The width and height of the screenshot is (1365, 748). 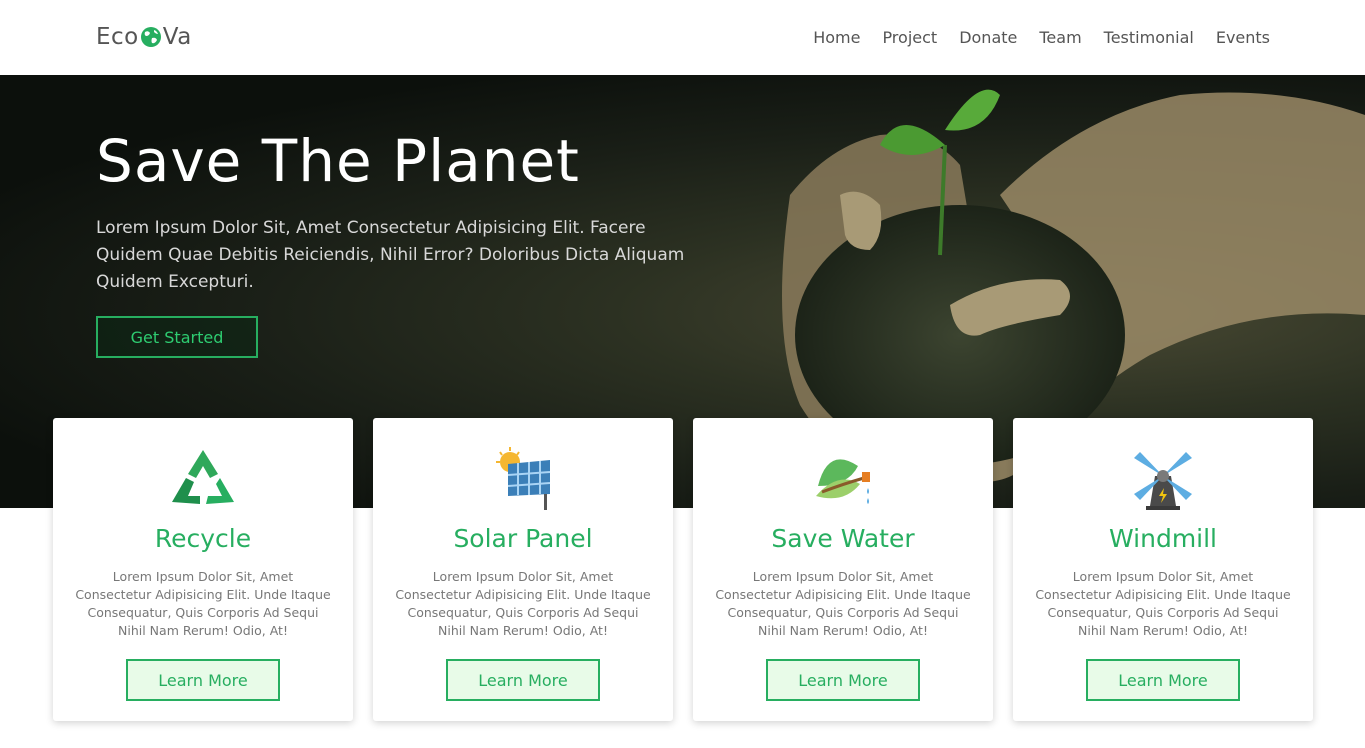 I want to click on nav-donate: Donate, so click(x=988, y=37).